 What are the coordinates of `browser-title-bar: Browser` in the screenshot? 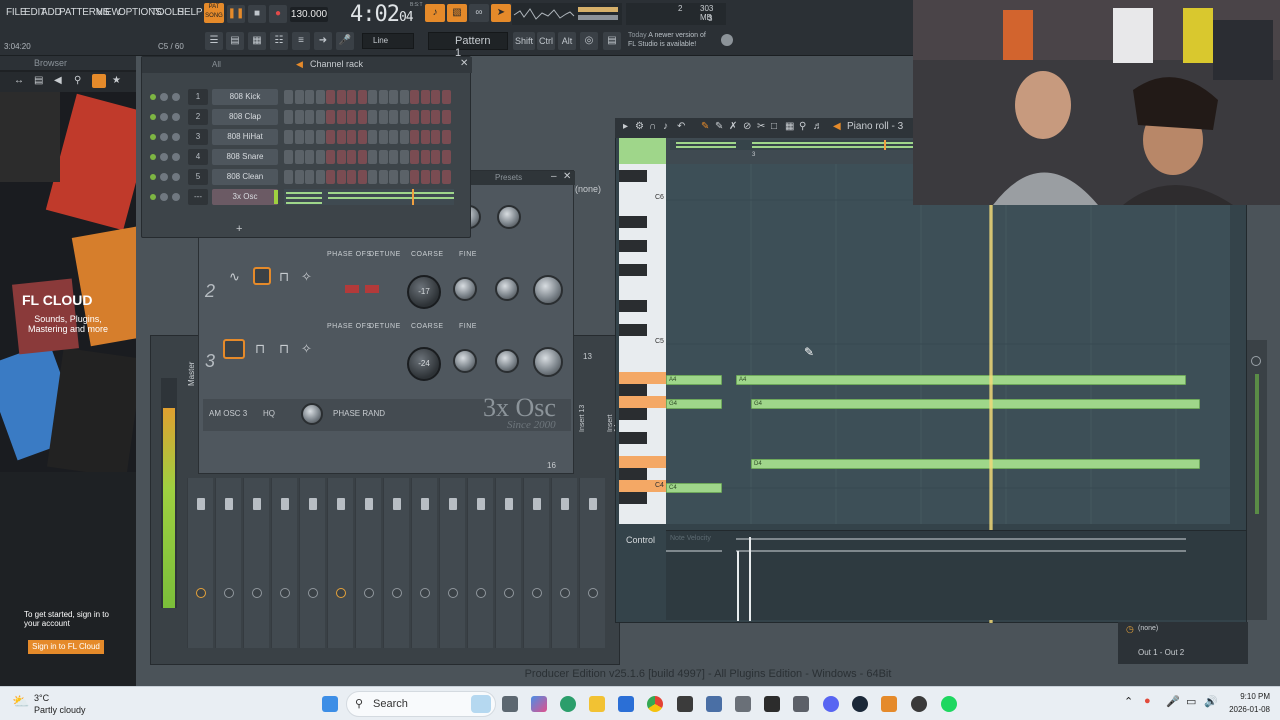 It's located at (68, 63).